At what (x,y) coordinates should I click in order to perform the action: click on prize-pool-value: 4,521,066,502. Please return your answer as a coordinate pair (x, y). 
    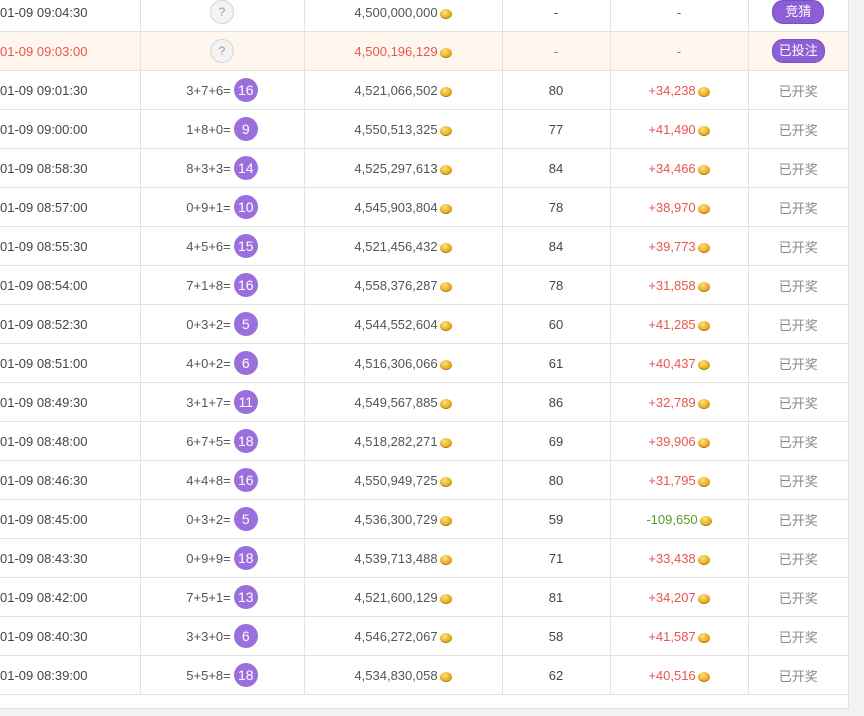
    Looking at the image, I should click on (396, 90).